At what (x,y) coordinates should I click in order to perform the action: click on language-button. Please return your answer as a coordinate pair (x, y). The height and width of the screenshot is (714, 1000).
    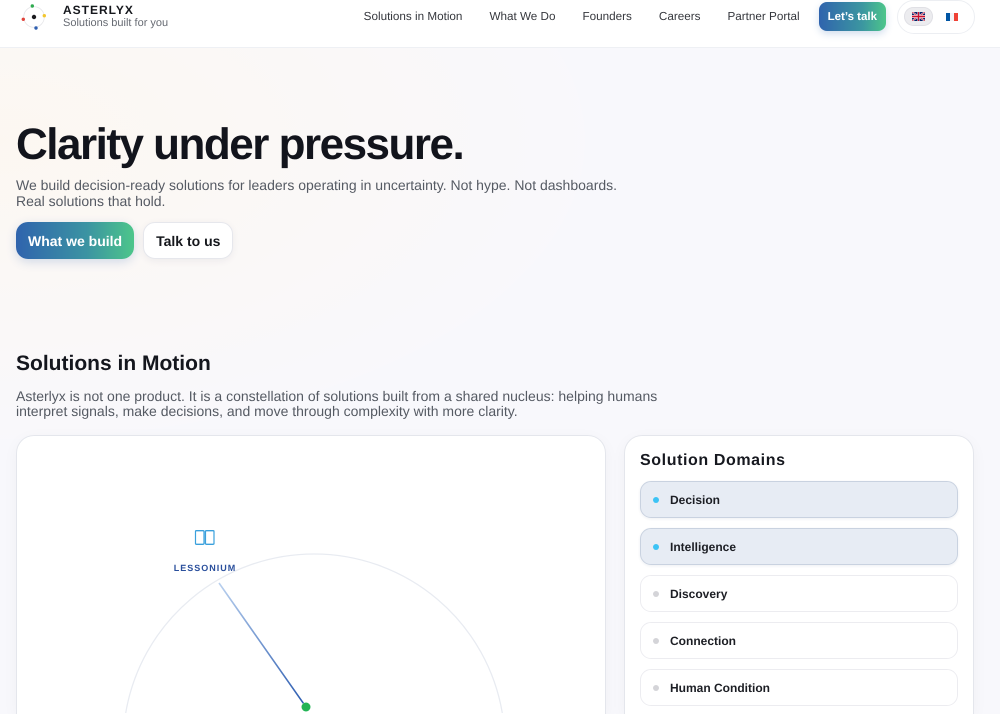
    Looking at the image, I should click on (918, 16).